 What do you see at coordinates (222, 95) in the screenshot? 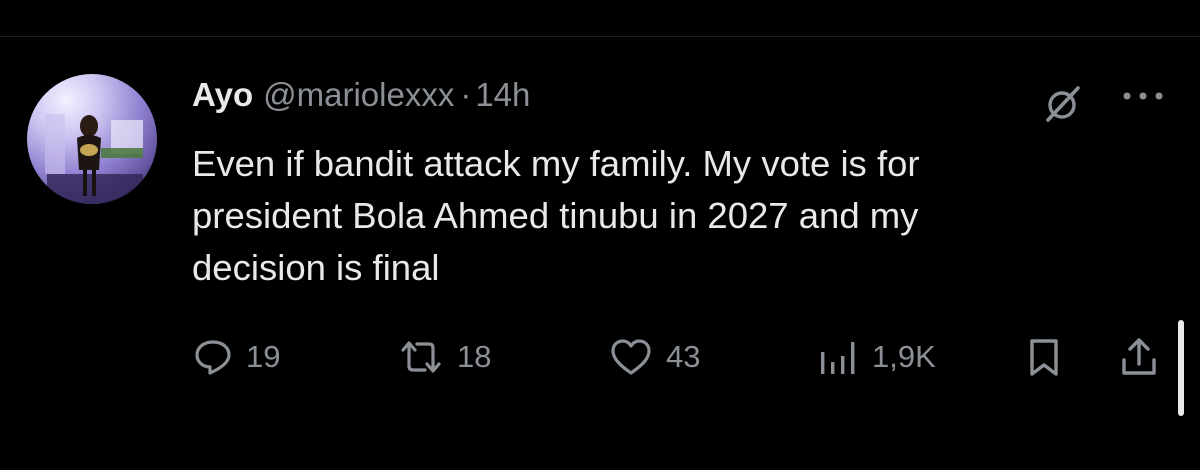
I see `author-name: Ayo` at bounding box center [222, 95].